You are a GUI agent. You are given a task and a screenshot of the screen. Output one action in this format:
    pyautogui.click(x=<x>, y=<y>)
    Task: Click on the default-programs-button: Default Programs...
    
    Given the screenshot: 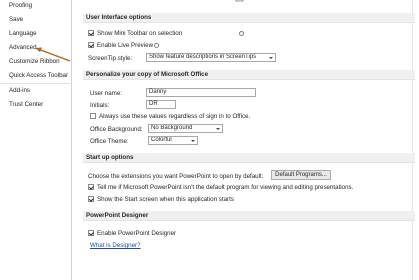 What is the action you would take?
    pyautogui.click(x=301, y=175)
    